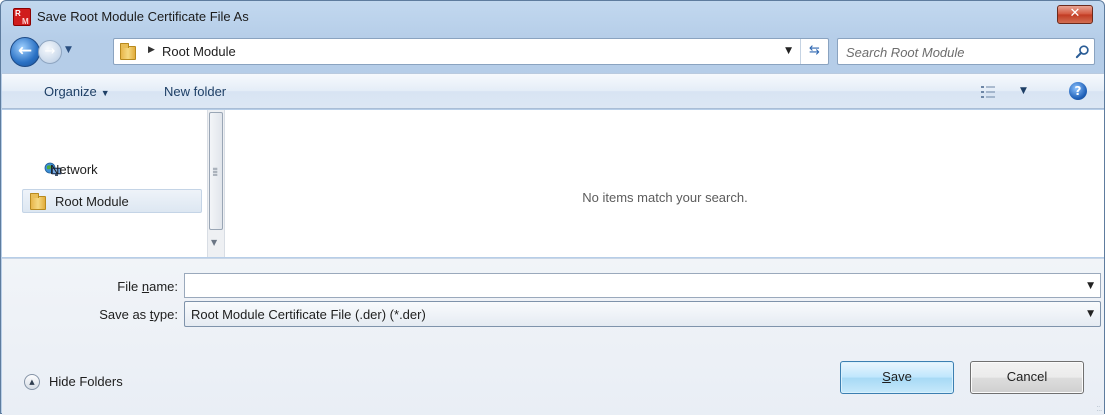 The width and height of the screenshot is (1105, 415). I want to click on back-arrow-icon: ←, so click(25, 51).